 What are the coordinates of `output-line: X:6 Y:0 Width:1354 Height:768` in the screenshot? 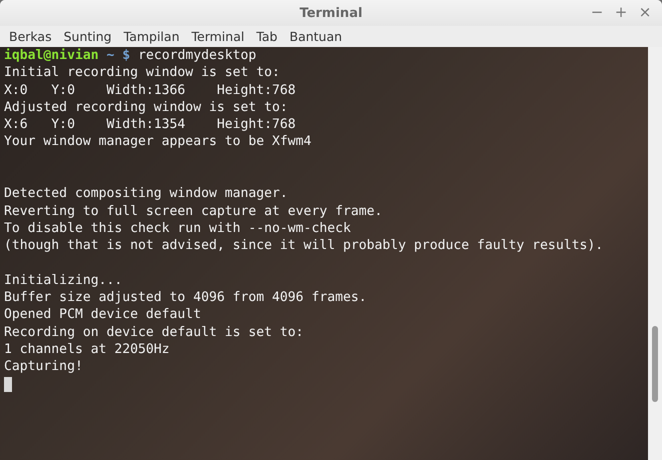 It's located at (150, 124).